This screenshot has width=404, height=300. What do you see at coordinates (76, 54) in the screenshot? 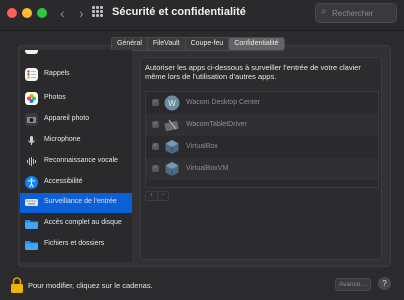
I see `sidebar-item-partial` at bounding box center [76, 54].